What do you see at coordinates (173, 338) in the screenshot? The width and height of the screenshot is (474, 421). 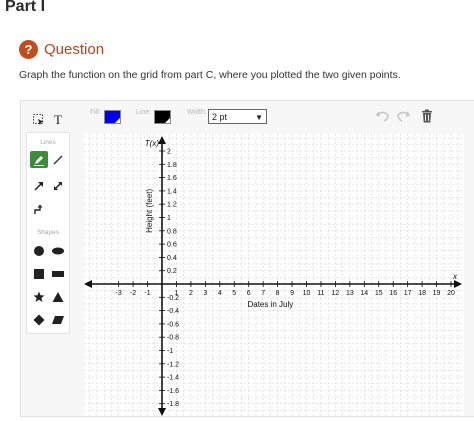 I see `y-tick-label: -0.8` at bounding box center [173, 338].